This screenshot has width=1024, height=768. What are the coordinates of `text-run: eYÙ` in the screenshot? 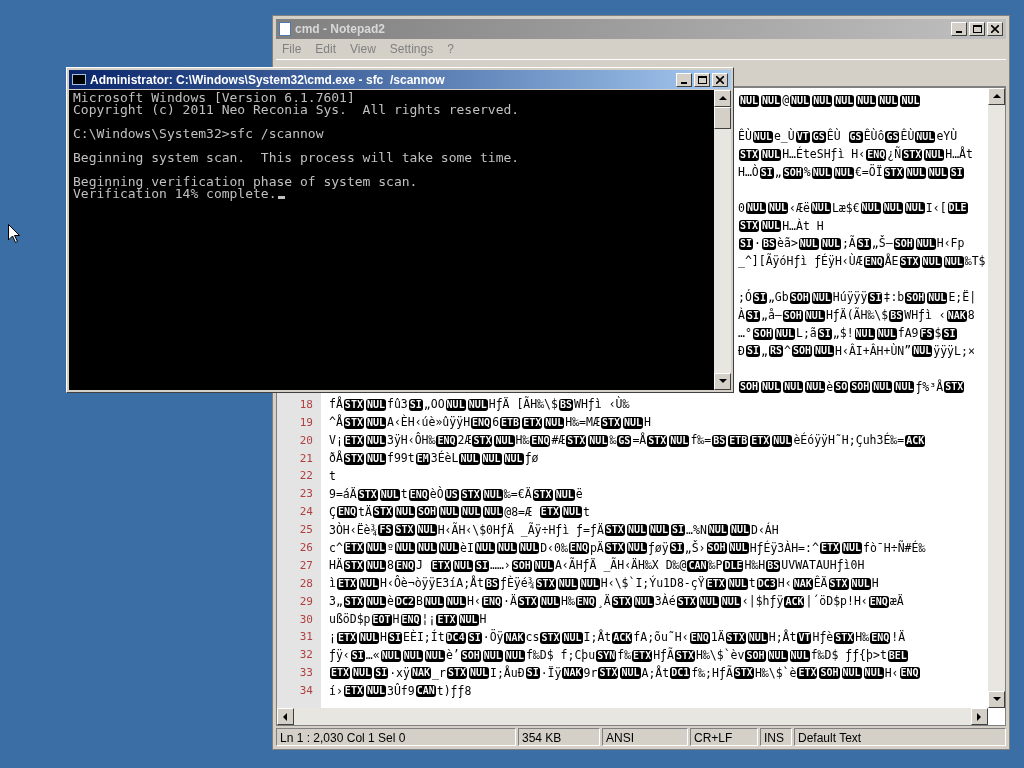 It's located at (947, 137).